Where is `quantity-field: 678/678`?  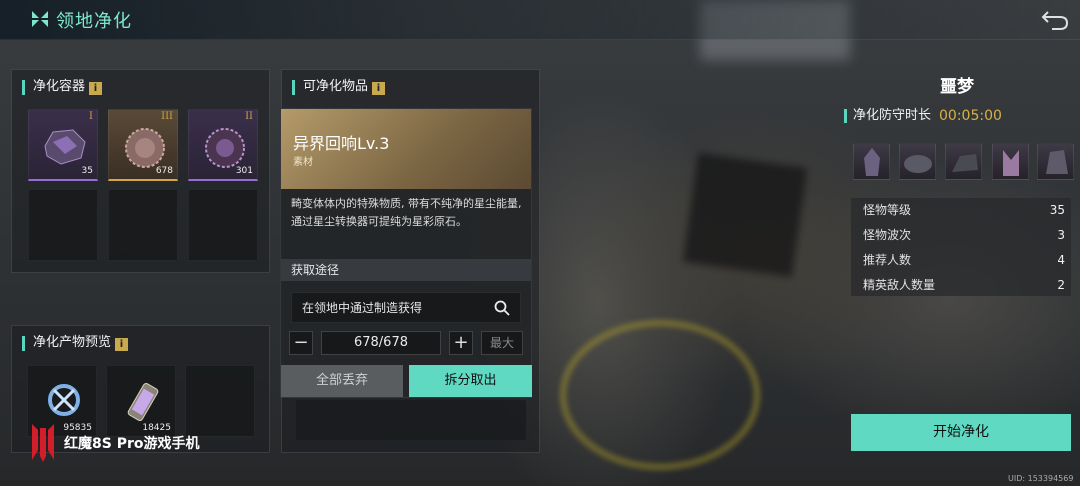 quantity-field: 678/678 is located at coordinates (381, 343).